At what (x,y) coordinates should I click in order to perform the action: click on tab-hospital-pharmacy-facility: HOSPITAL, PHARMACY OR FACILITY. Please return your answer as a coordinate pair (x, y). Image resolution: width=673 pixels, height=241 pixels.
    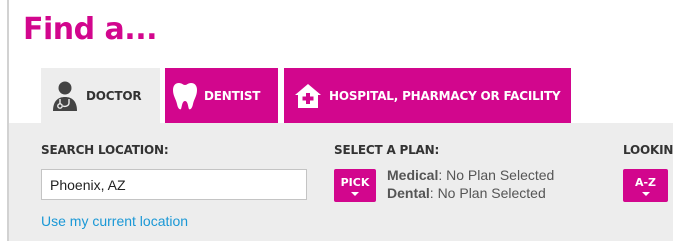
    Looking at the image, I should click on (427, 96).